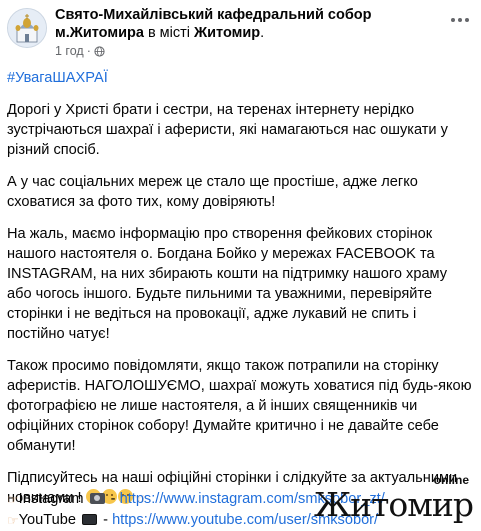 This screenshot has width=481, height=531. What do you see at coordinates (47, 520) in the screenshot?
I see `youtube-label: YouTube` at bounding box center [47, 520].